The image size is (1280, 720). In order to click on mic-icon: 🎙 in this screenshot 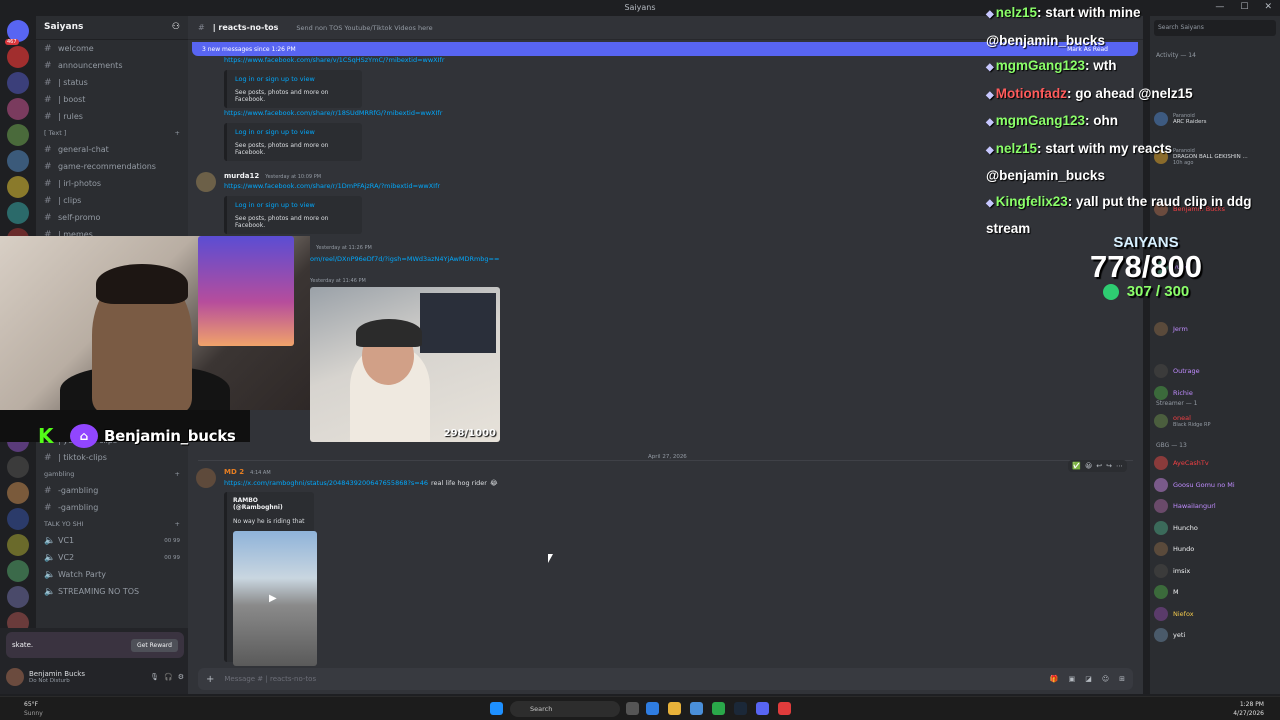, I will do `click(154, 677)`.